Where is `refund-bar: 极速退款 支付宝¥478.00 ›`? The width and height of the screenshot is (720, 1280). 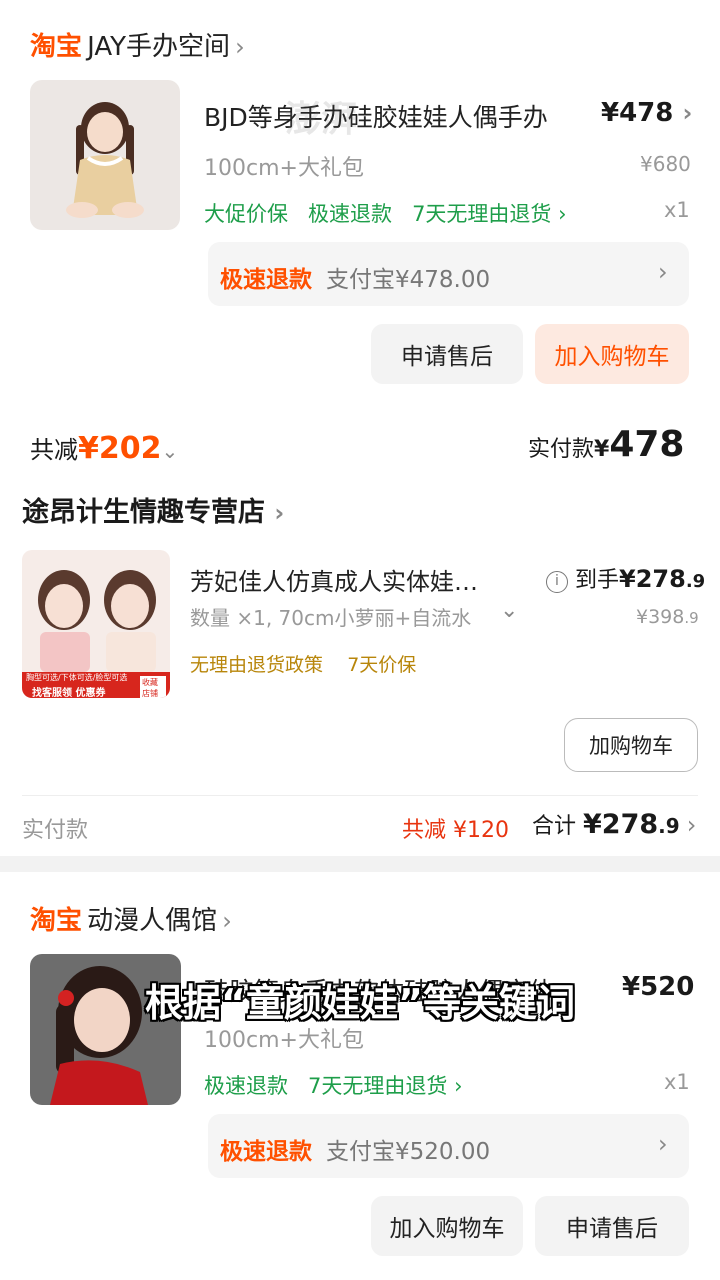 refund-bar: 极速退款 支付宝¥478.00 › is located at coordinates (448, 274).